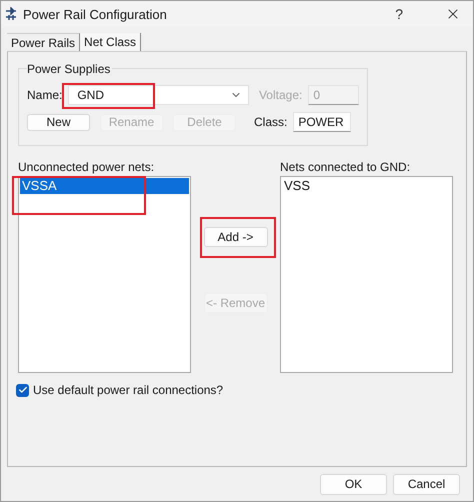 This screenshot has width=474, height=502. Describe the element at coordinates (22, 390) in the screenshot. I see `checkbox` at that location.